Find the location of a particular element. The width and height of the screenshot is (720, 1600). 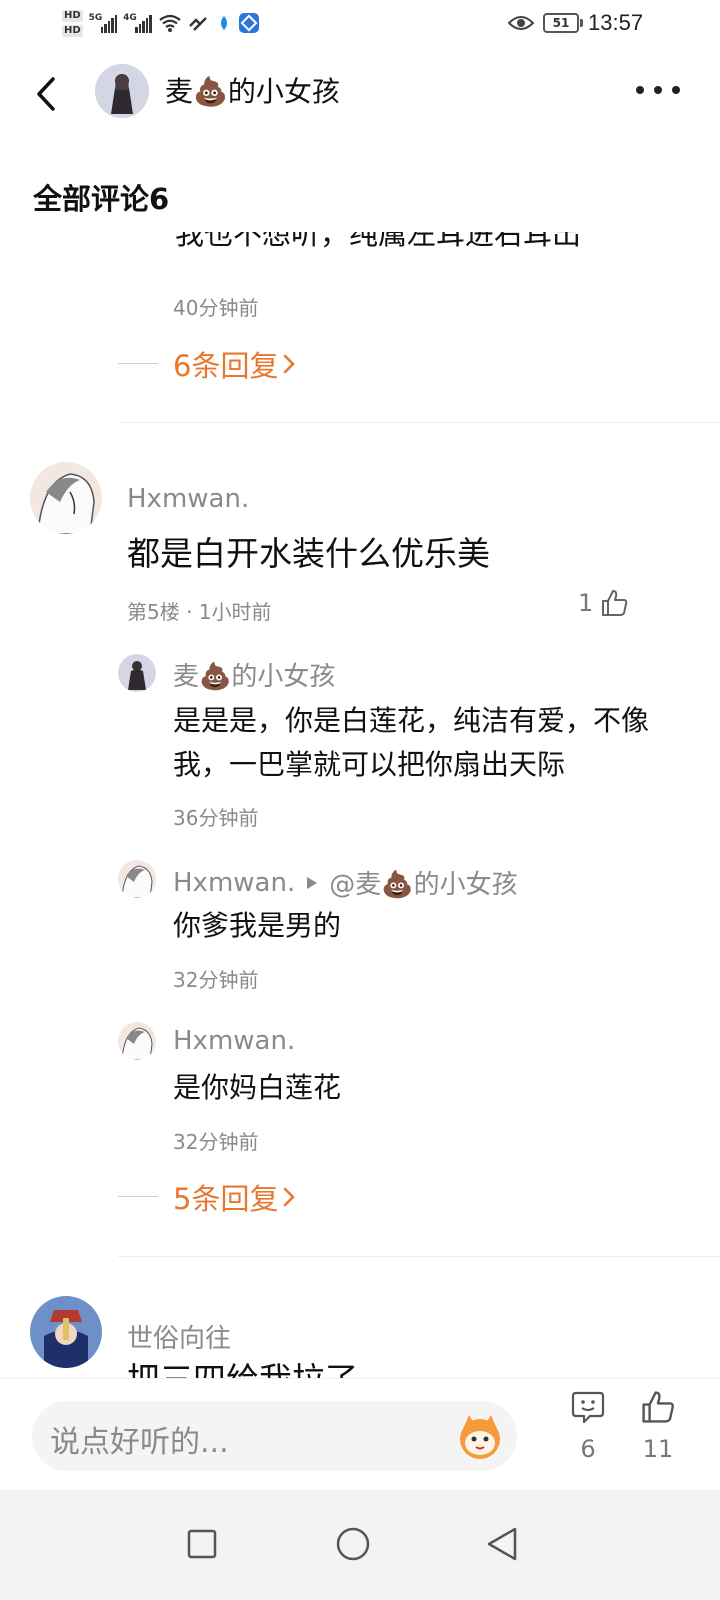

back-button is located at coordinates (46, 94).